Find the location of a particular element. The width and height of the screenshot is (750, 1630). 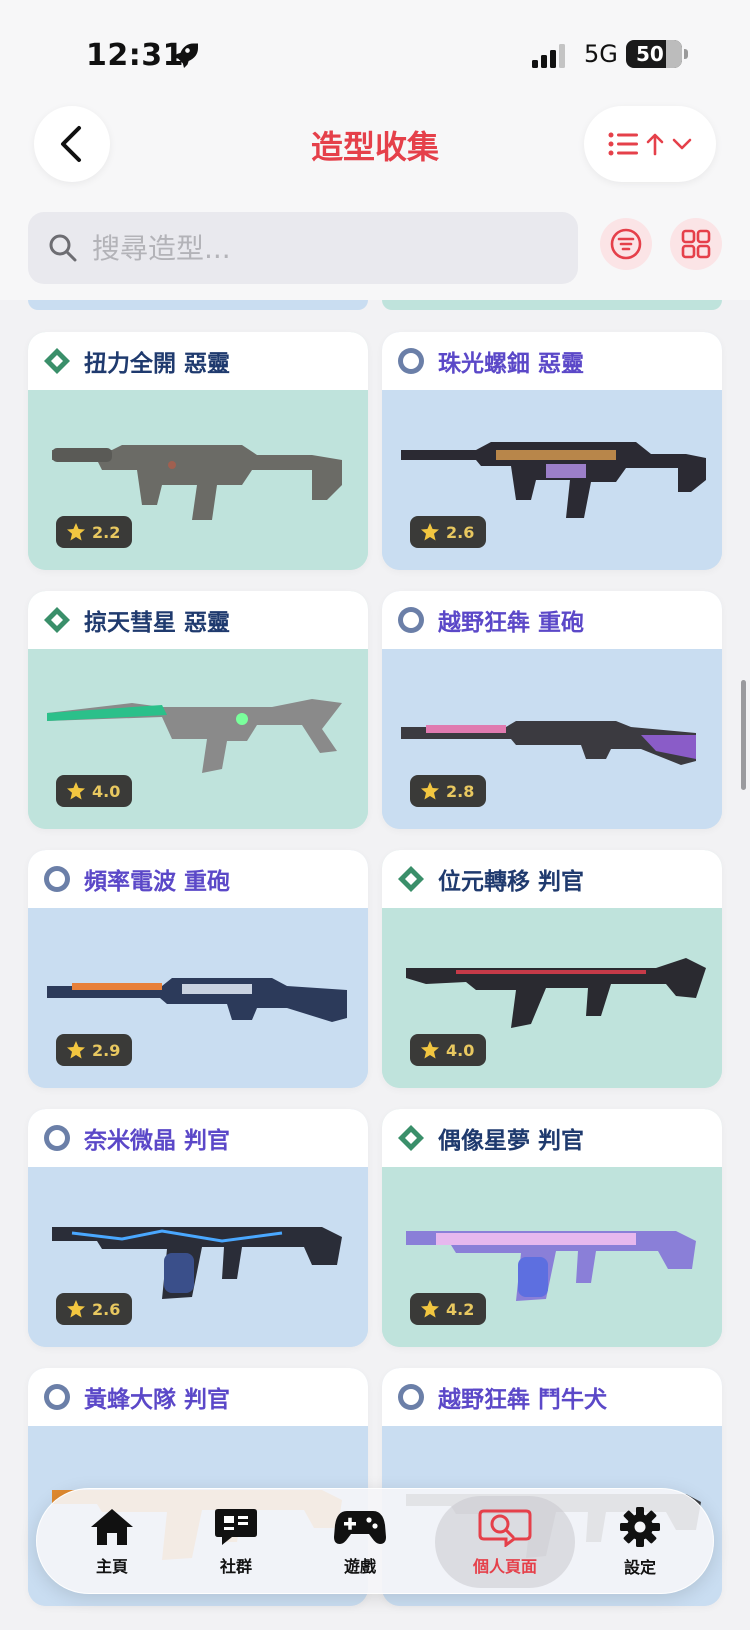

tab-community: 社群 is located at coordinates (236, 1542).